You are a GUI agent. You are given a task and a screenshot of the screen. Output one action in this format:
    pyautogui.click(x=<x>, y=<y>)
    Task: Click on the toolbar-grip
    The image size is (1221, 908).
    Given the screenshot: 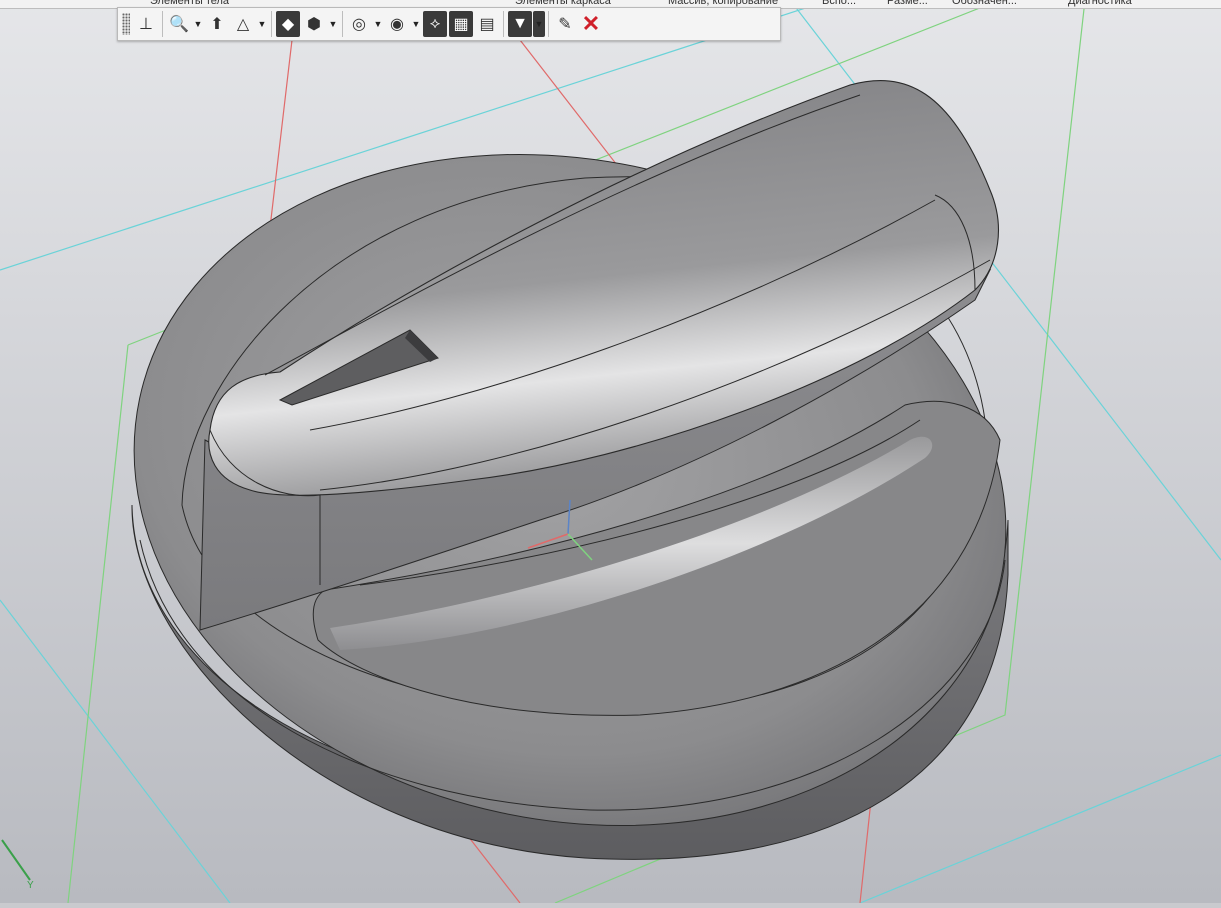 What is the action you would take?
    pyautogui.click(x=126, y=24)
    